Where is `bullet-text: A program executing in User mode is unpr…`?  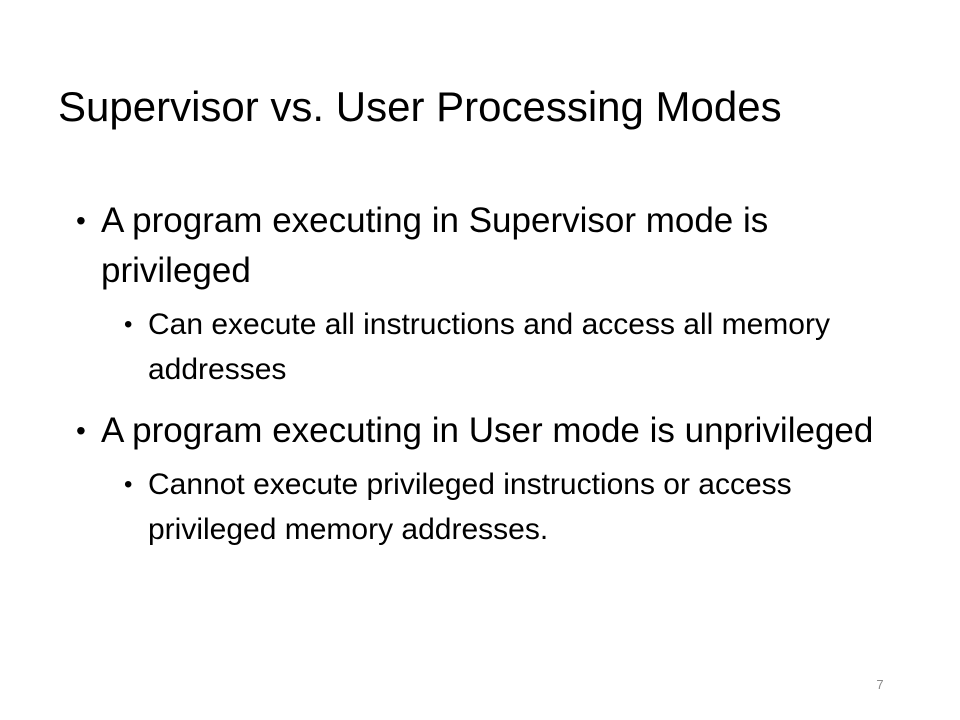
bullet-text: A program executing in User mode is unpr… is located at coordinates (487, 430).